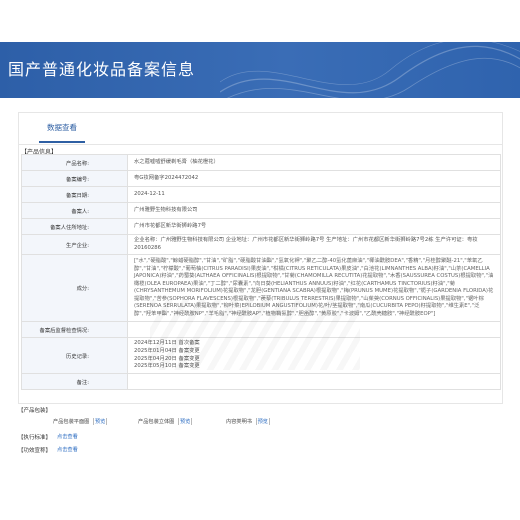 This screenshot has width=520, height=520. What do you see at coordinates (314, 162) in the screenshot?
I see `product-name-value: 水之蔻嘘嘘舒缓剃毛膏（柚花橙花）` at bounding box center [314, 162].